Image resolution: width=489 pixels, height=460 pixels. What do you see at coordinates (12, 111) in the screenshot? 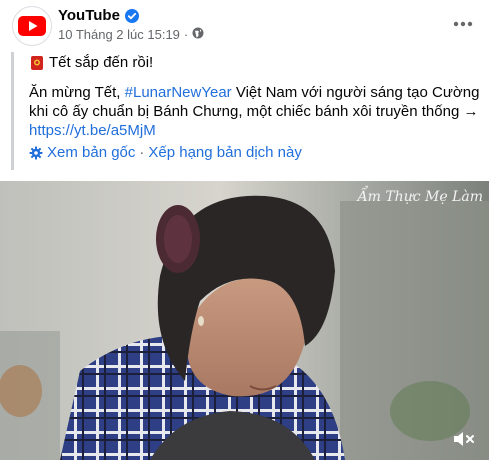
I see `translation-quote-bar` at bounding box center [12, 111].